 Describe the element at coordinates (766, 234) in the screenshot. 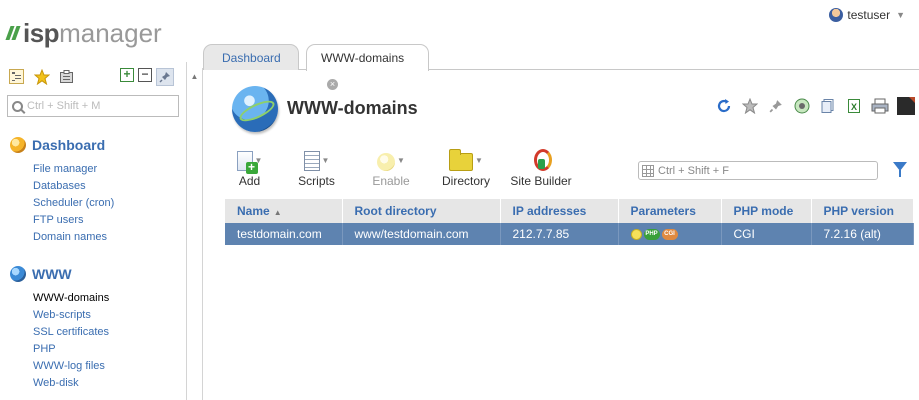

I see `cell-php-mode: CGI` at that location.